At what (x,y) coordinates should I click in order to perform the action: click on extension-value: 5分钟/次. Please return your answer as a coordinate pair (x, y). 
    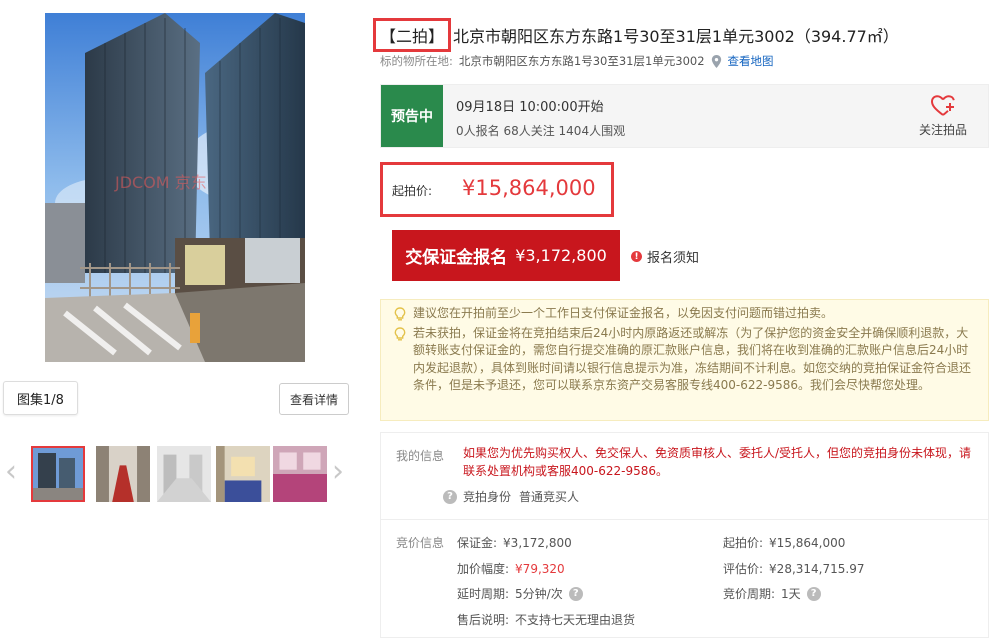
    Looking at the image, I should click on (539, 594).